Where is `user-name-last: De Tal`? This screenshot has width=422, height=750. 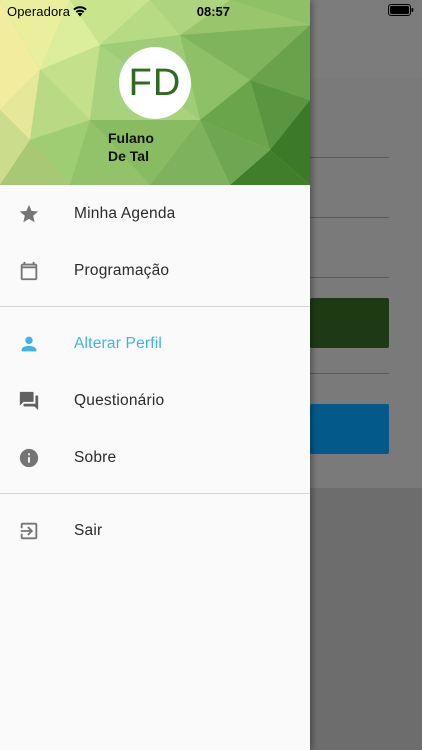
user-name-last: De Tal is located at coordinates (128, 156).